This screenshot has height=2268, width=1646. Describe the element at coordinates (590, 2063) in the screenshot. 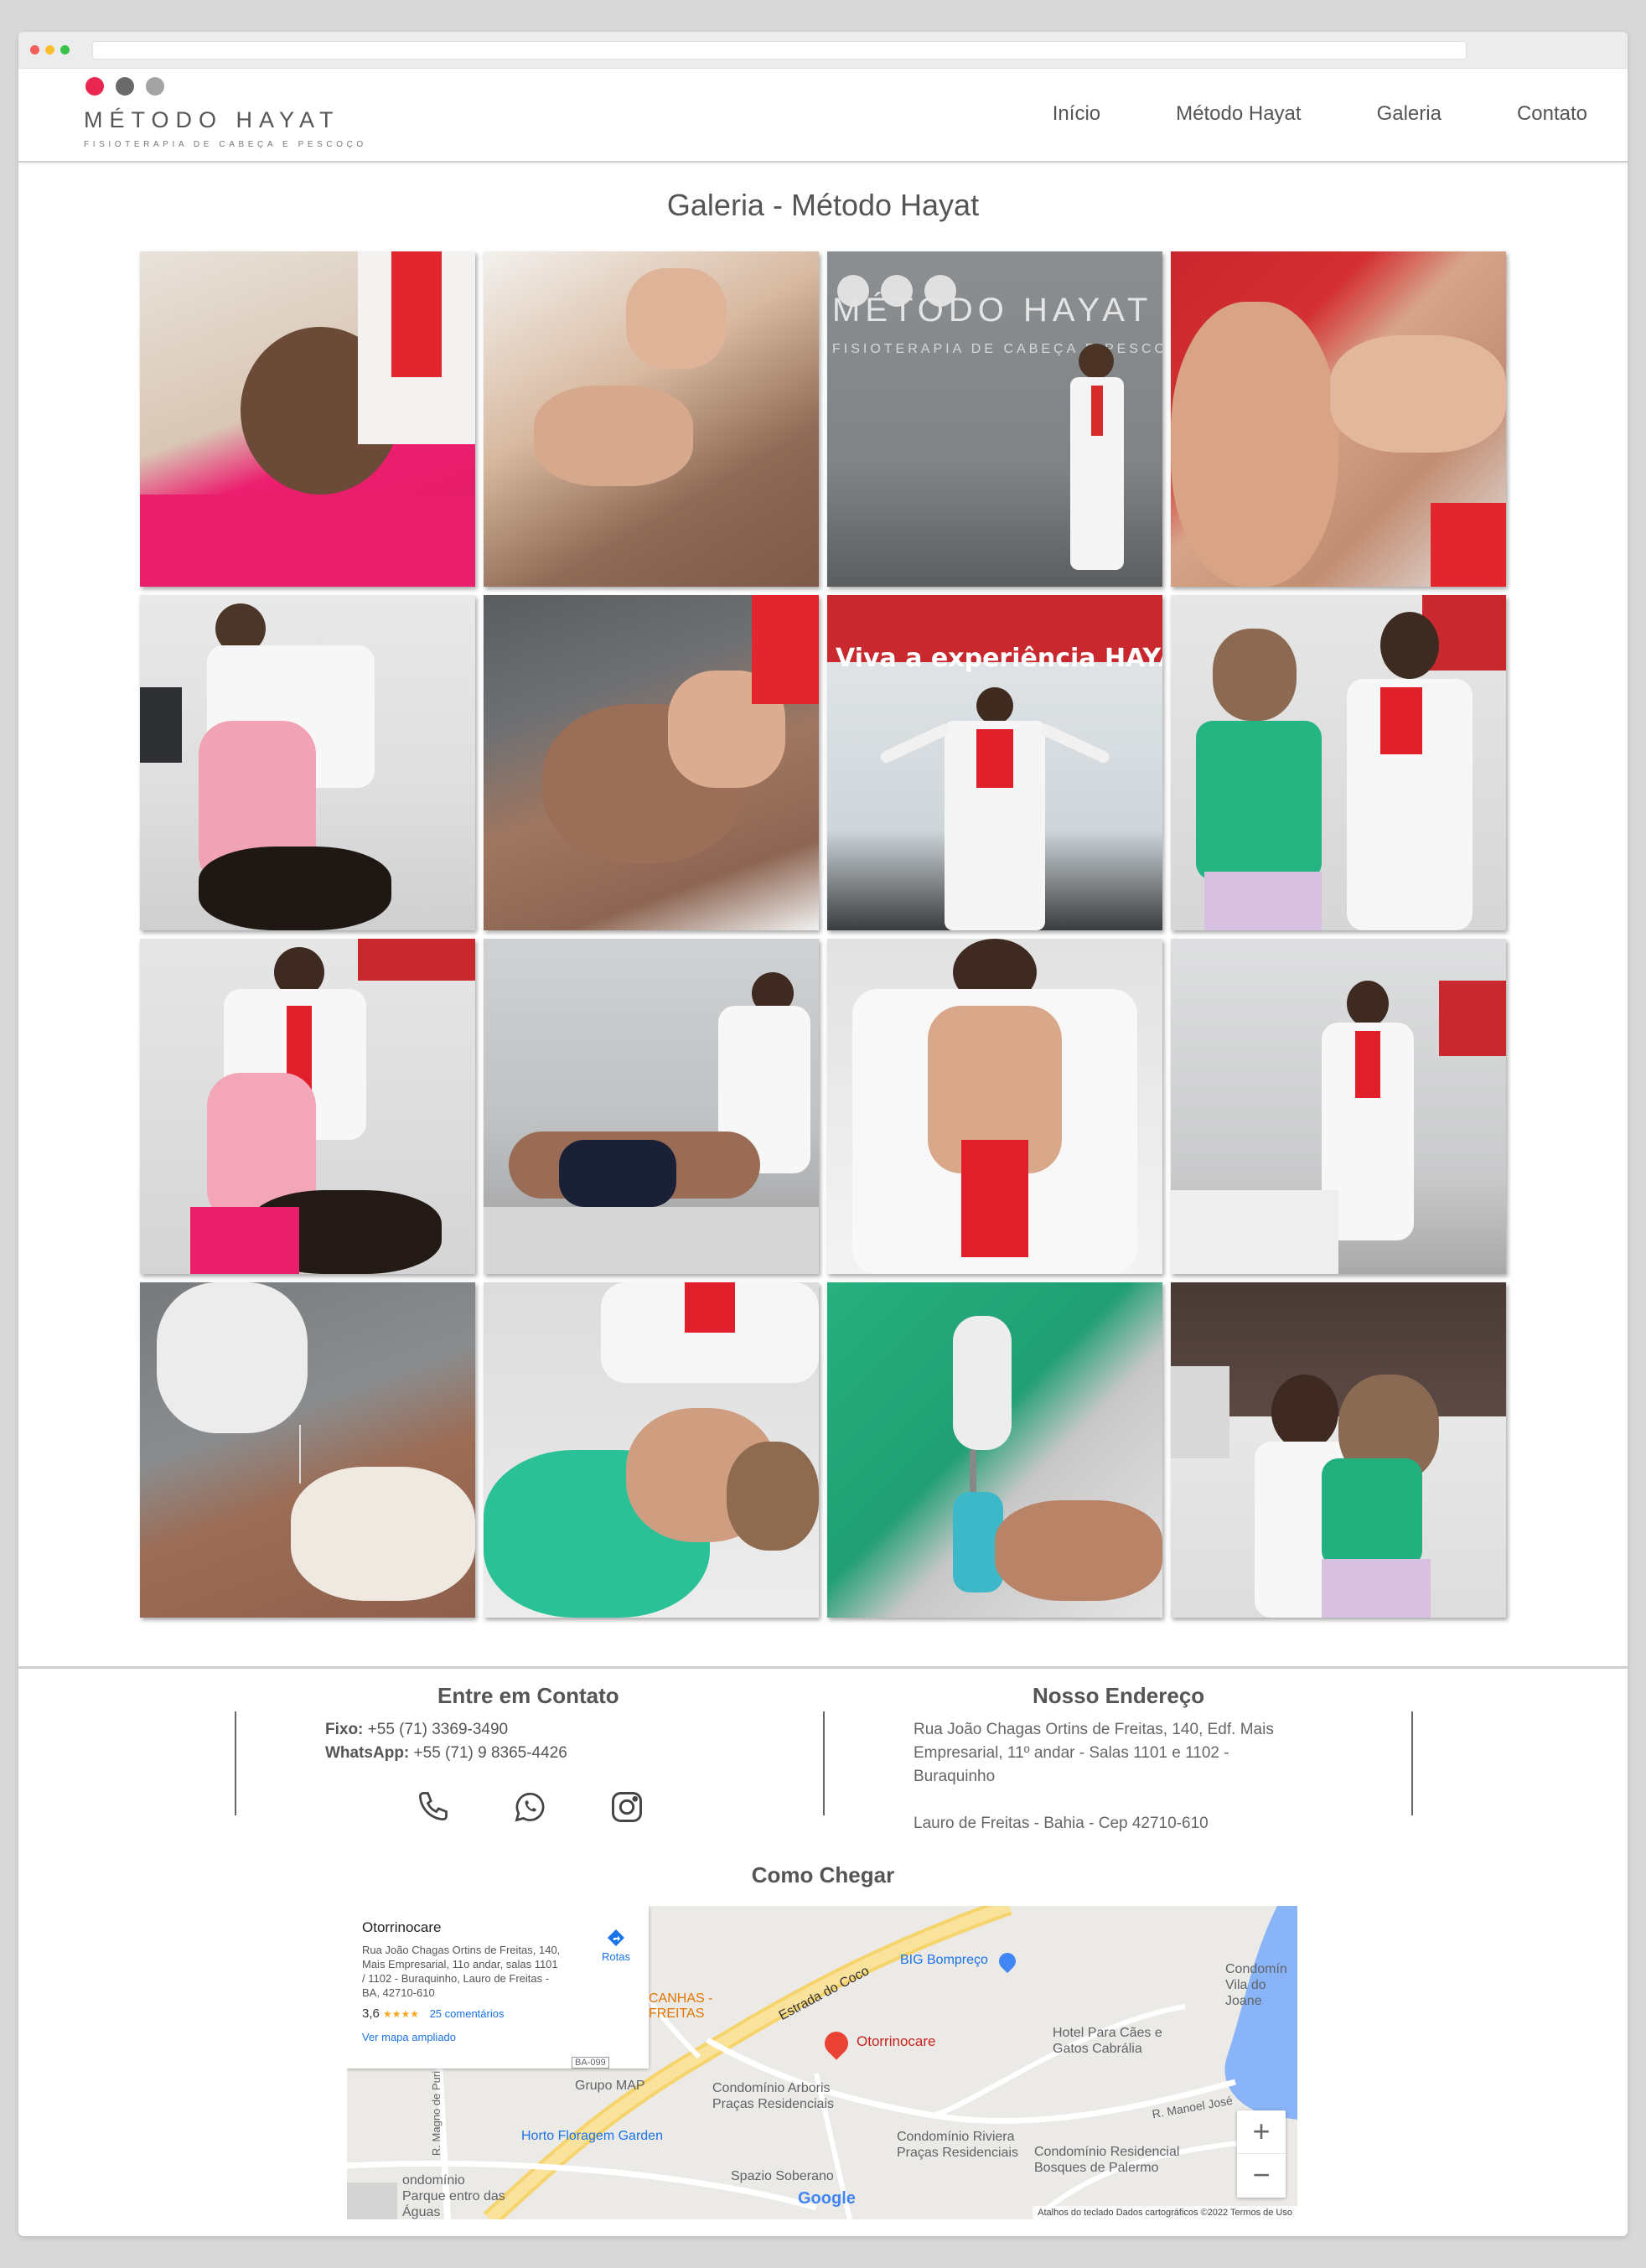

I see `map-label-ba099: BA-099` at that location.